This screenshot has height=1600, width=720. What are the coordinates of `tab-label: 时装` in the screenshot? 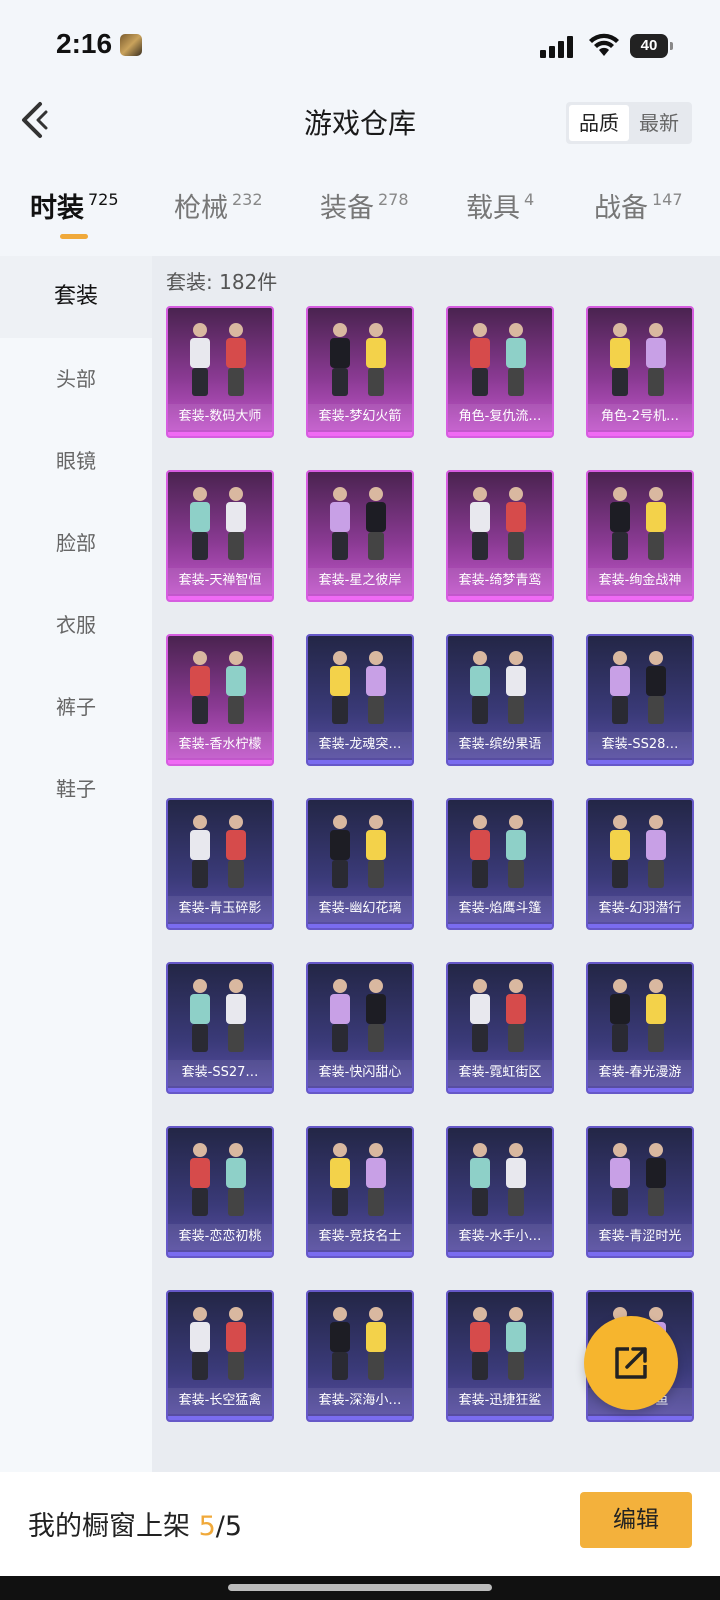 It's located at (57, 208).